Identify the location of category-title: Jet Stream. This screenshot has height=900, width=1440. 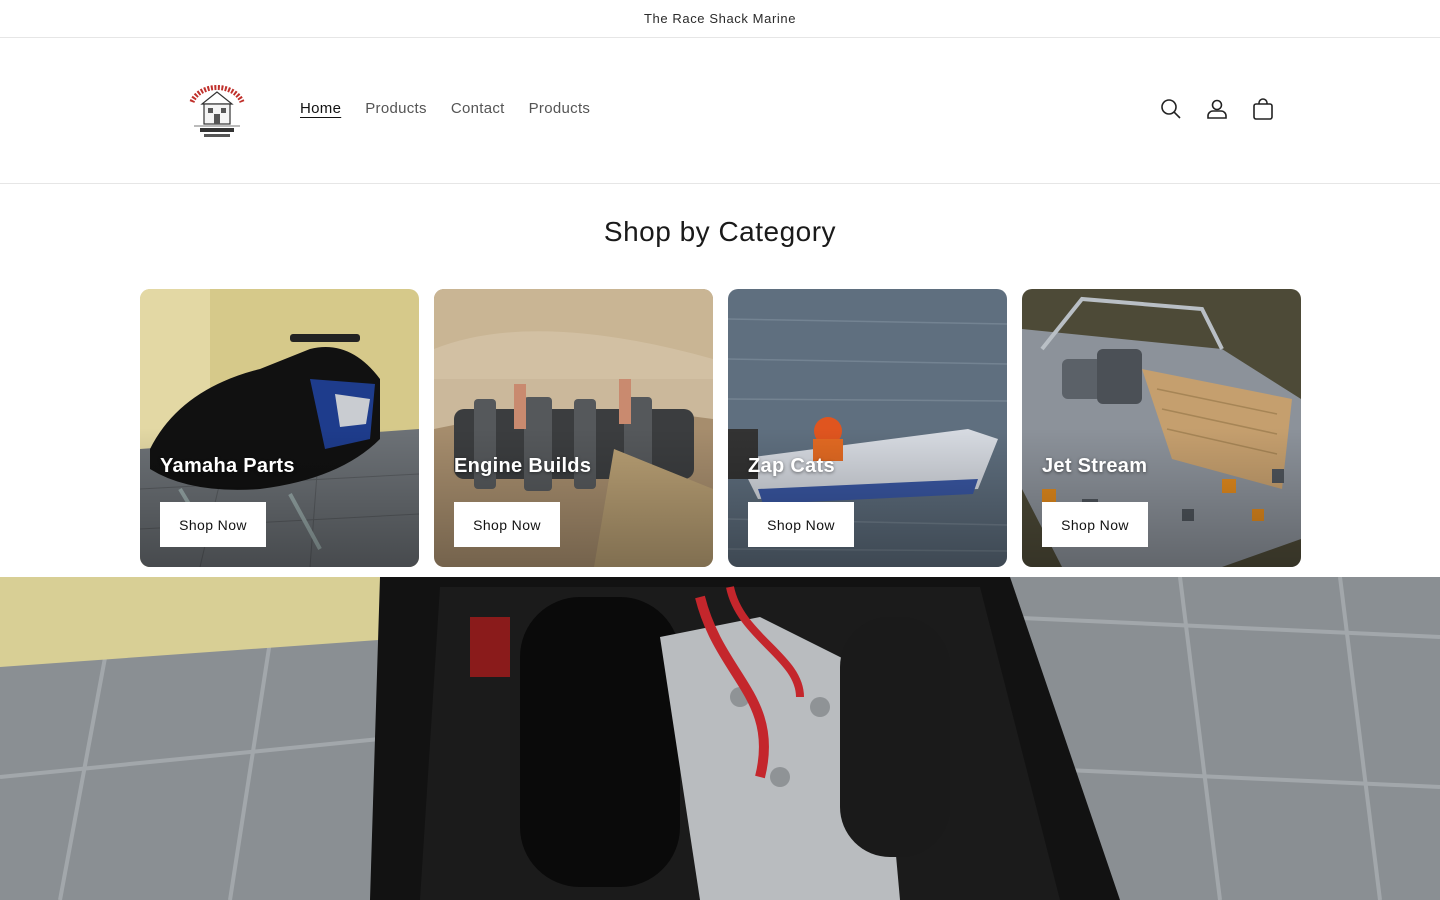
(1095, 466).